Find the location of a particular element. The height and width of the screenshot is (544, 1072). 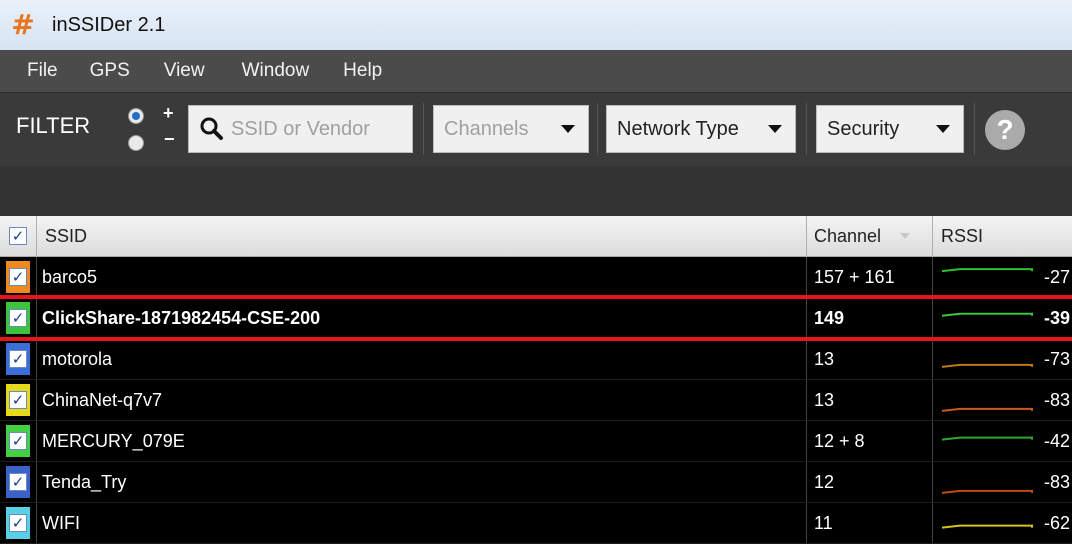

minus-label: − is located at coordinates (169, 139).